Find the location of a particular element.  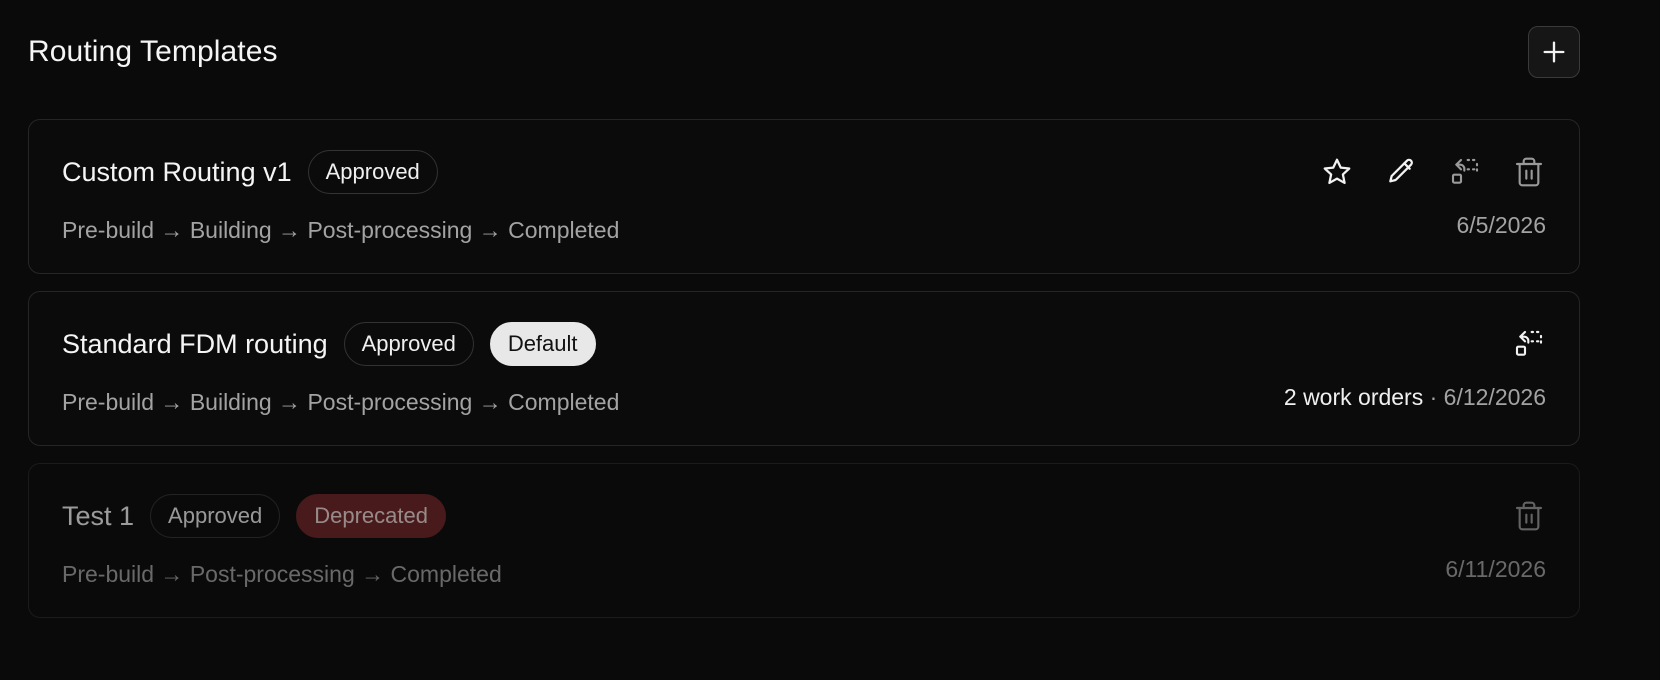

add-template-button is located at coordinates (1554, 52).